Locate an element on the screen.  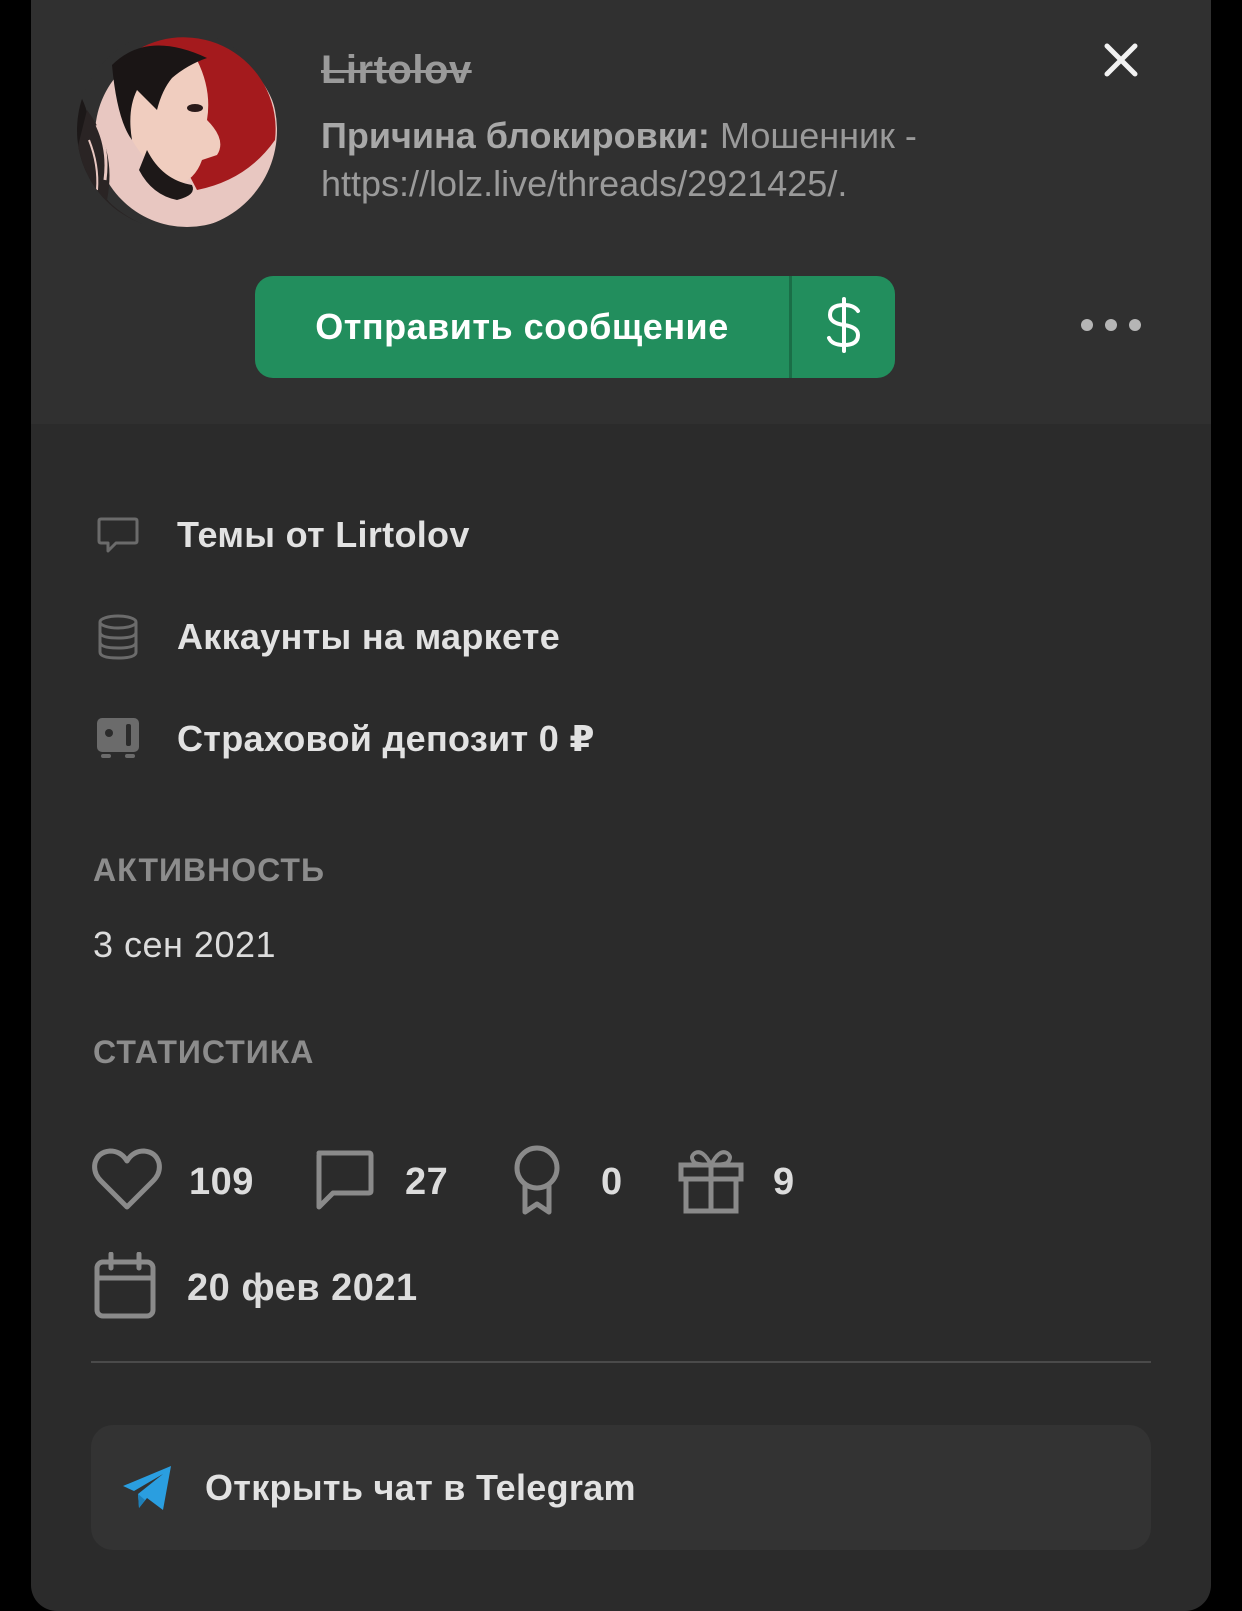
stat-trophies-value: 0 is located at coordinates (612, 1181).